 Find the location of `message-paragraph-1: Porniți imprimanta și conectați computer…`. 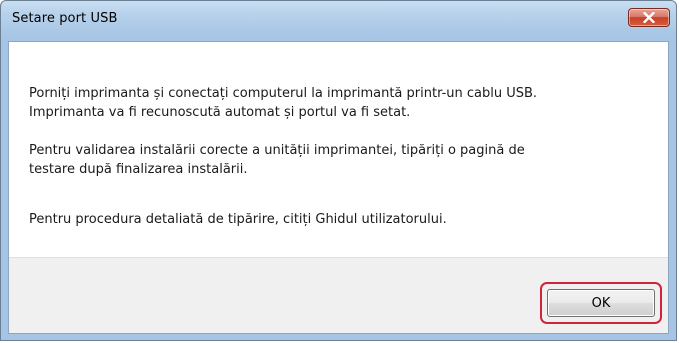

message-paragraph-1: Porniți imprimanta și conectați computer… is located at coordinates (339, 103).